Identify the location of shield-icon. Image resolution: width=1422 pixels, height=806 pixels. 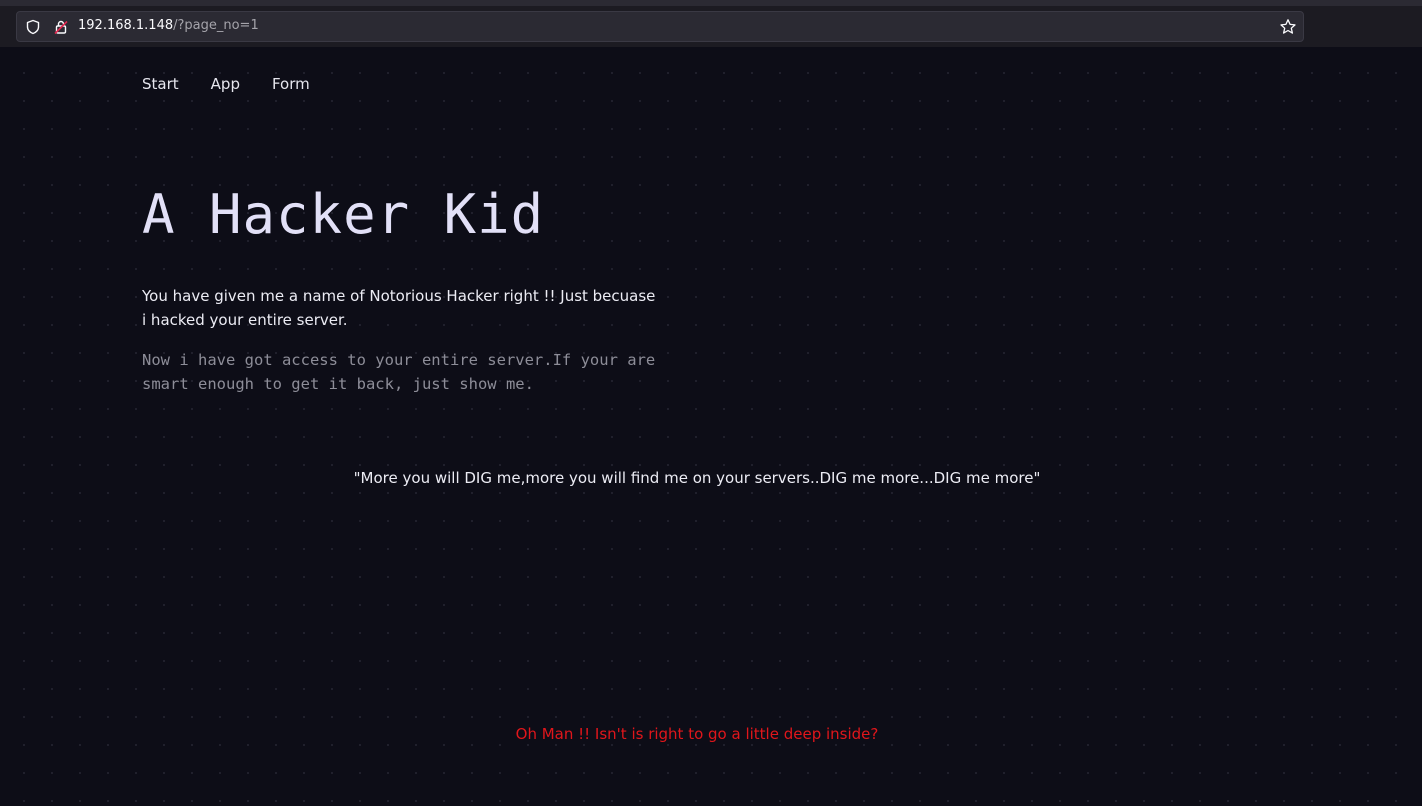
(33, 27).